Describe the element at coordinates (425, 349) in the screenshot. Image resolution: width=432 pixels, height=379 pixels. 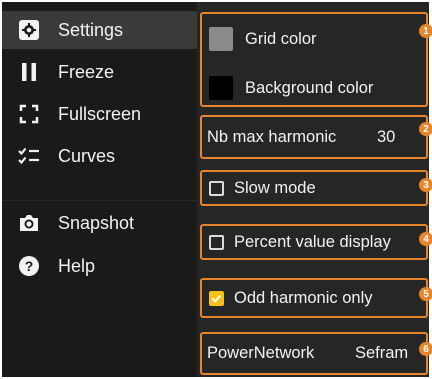
I see `callout-number: 6` at that location.